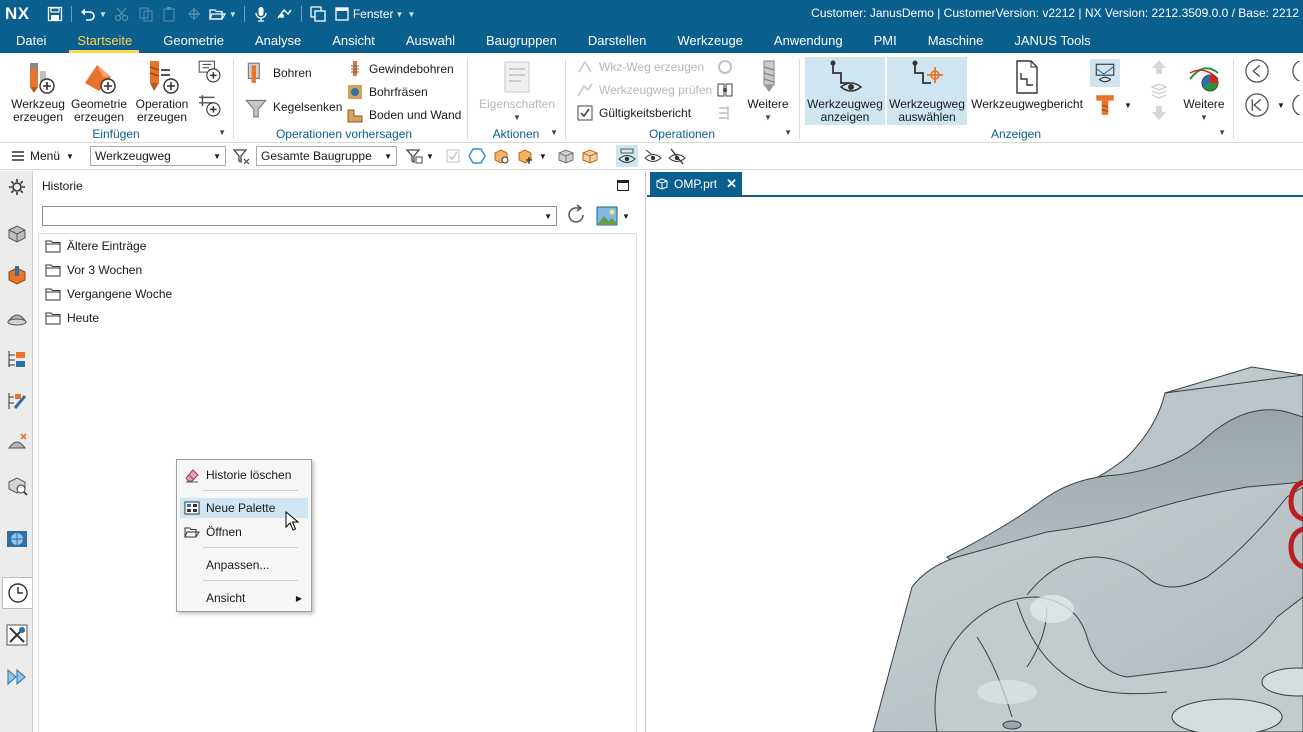 The height and width of the screenshot is (732, 1303). I want to click on generate-toolpath-button: Wkz-Weg erzeugen, so click(640, 67).